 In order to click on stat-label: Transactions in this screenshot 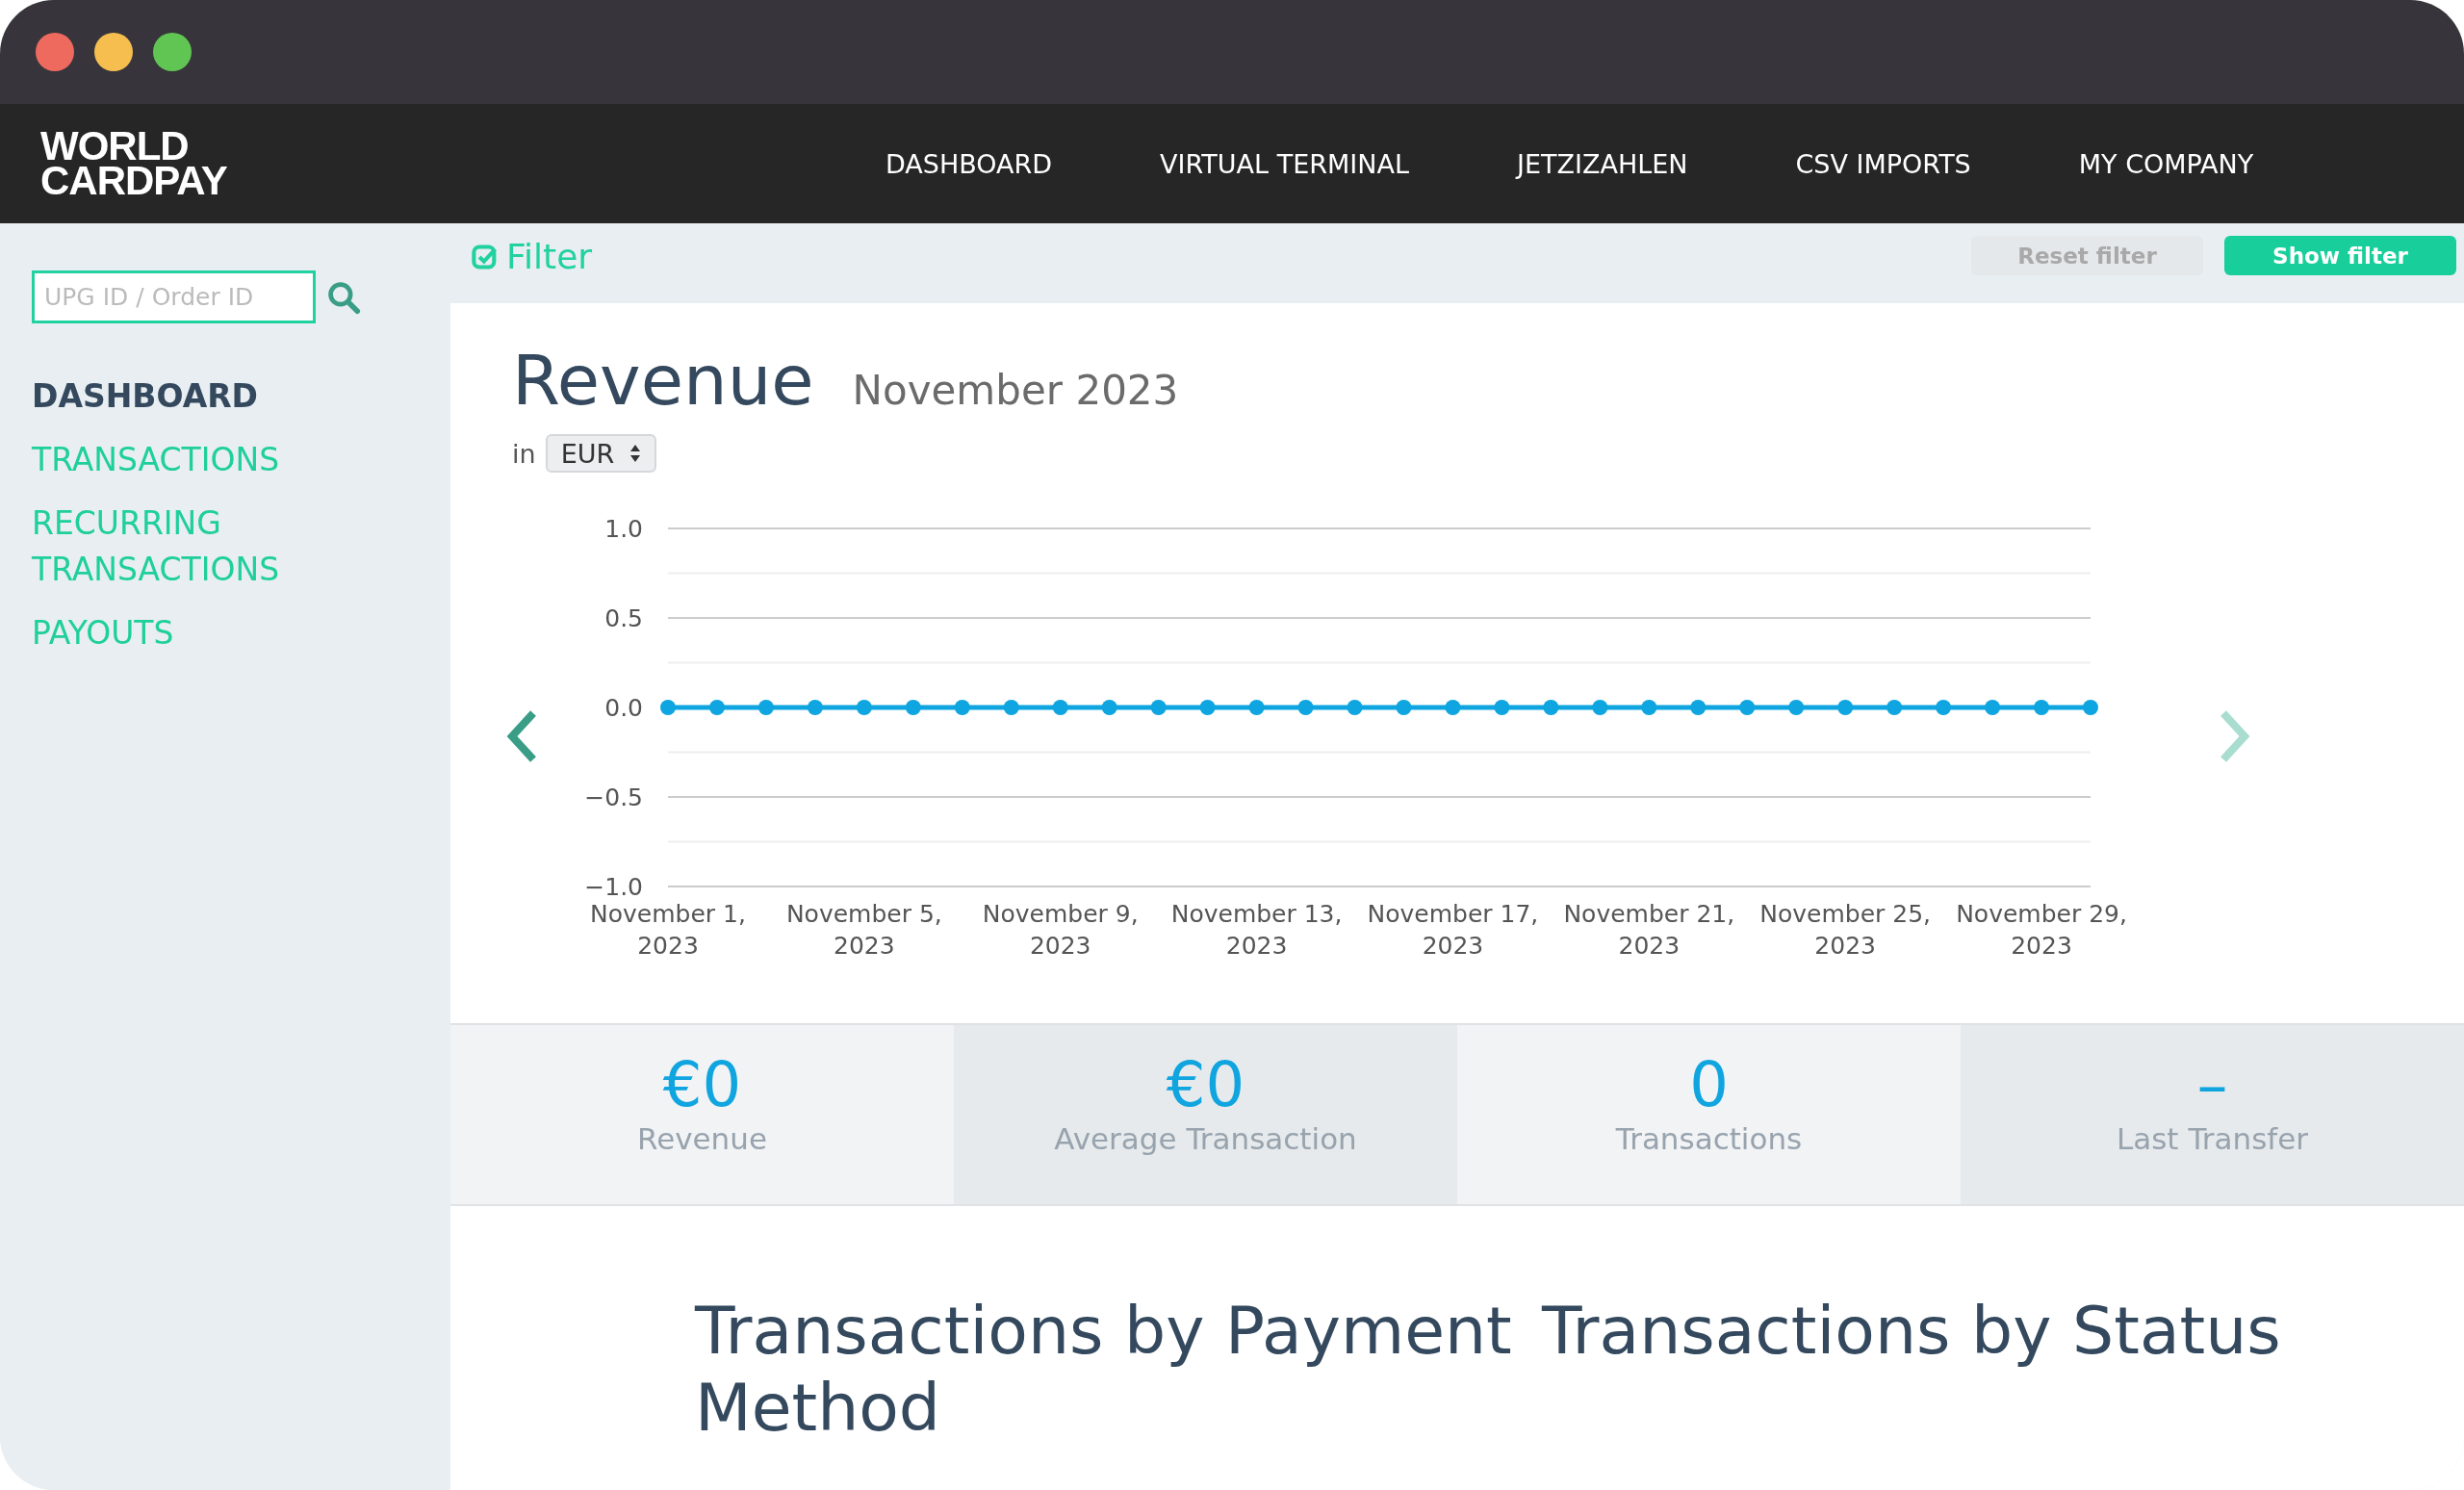, I will do `click(1709, 1138)`.